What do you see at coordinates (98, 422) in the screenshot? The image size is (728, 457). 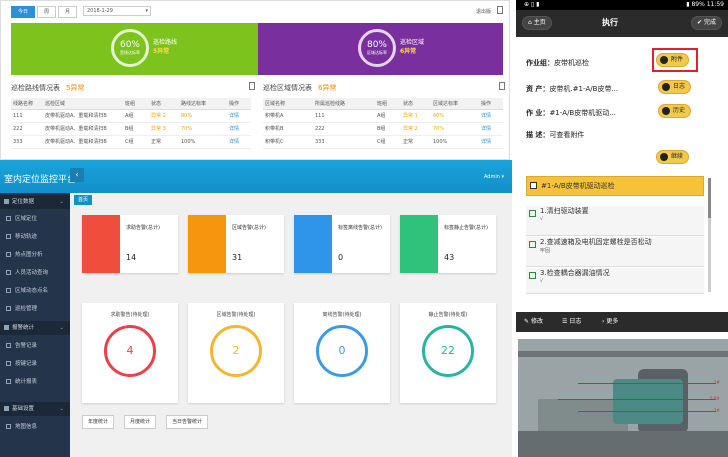 I see `yearly-stats-button: 年度统计` at bounding box center [98, 422].